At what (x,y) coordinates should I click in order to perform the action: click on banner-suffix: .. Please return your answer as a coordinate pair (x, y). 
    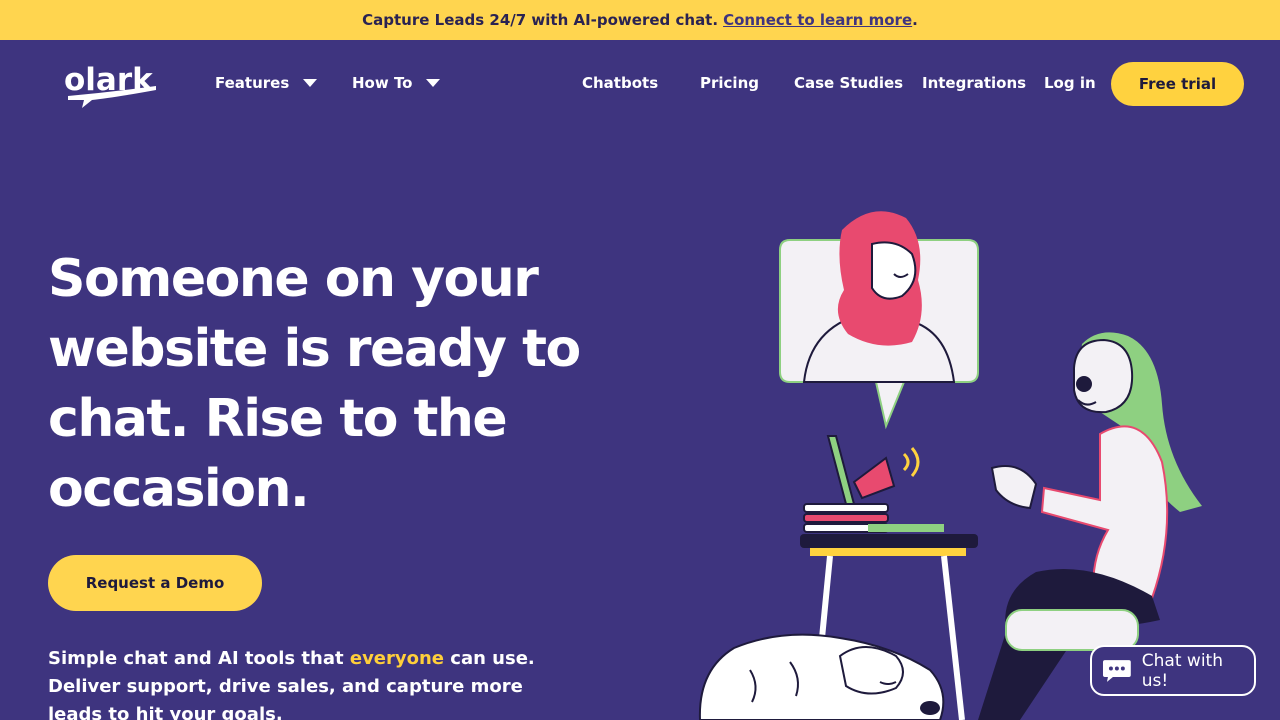
    Looking at the image, I should click on (915, 20).